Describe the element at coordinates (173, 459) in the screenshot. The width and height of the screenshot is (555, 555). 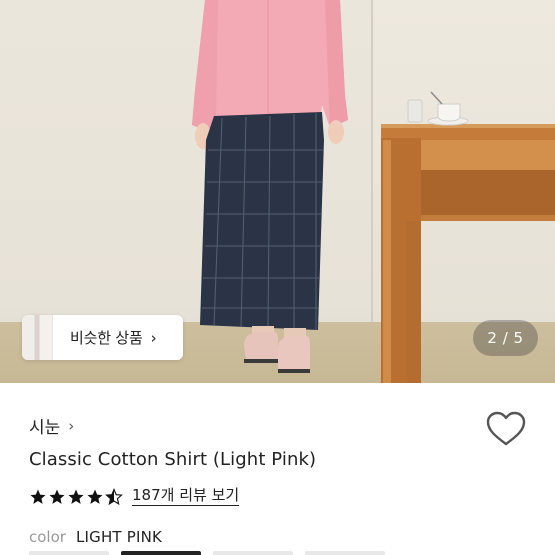
I see `product-title: Classic Cotton Shirt (Light Pink)` at that location.